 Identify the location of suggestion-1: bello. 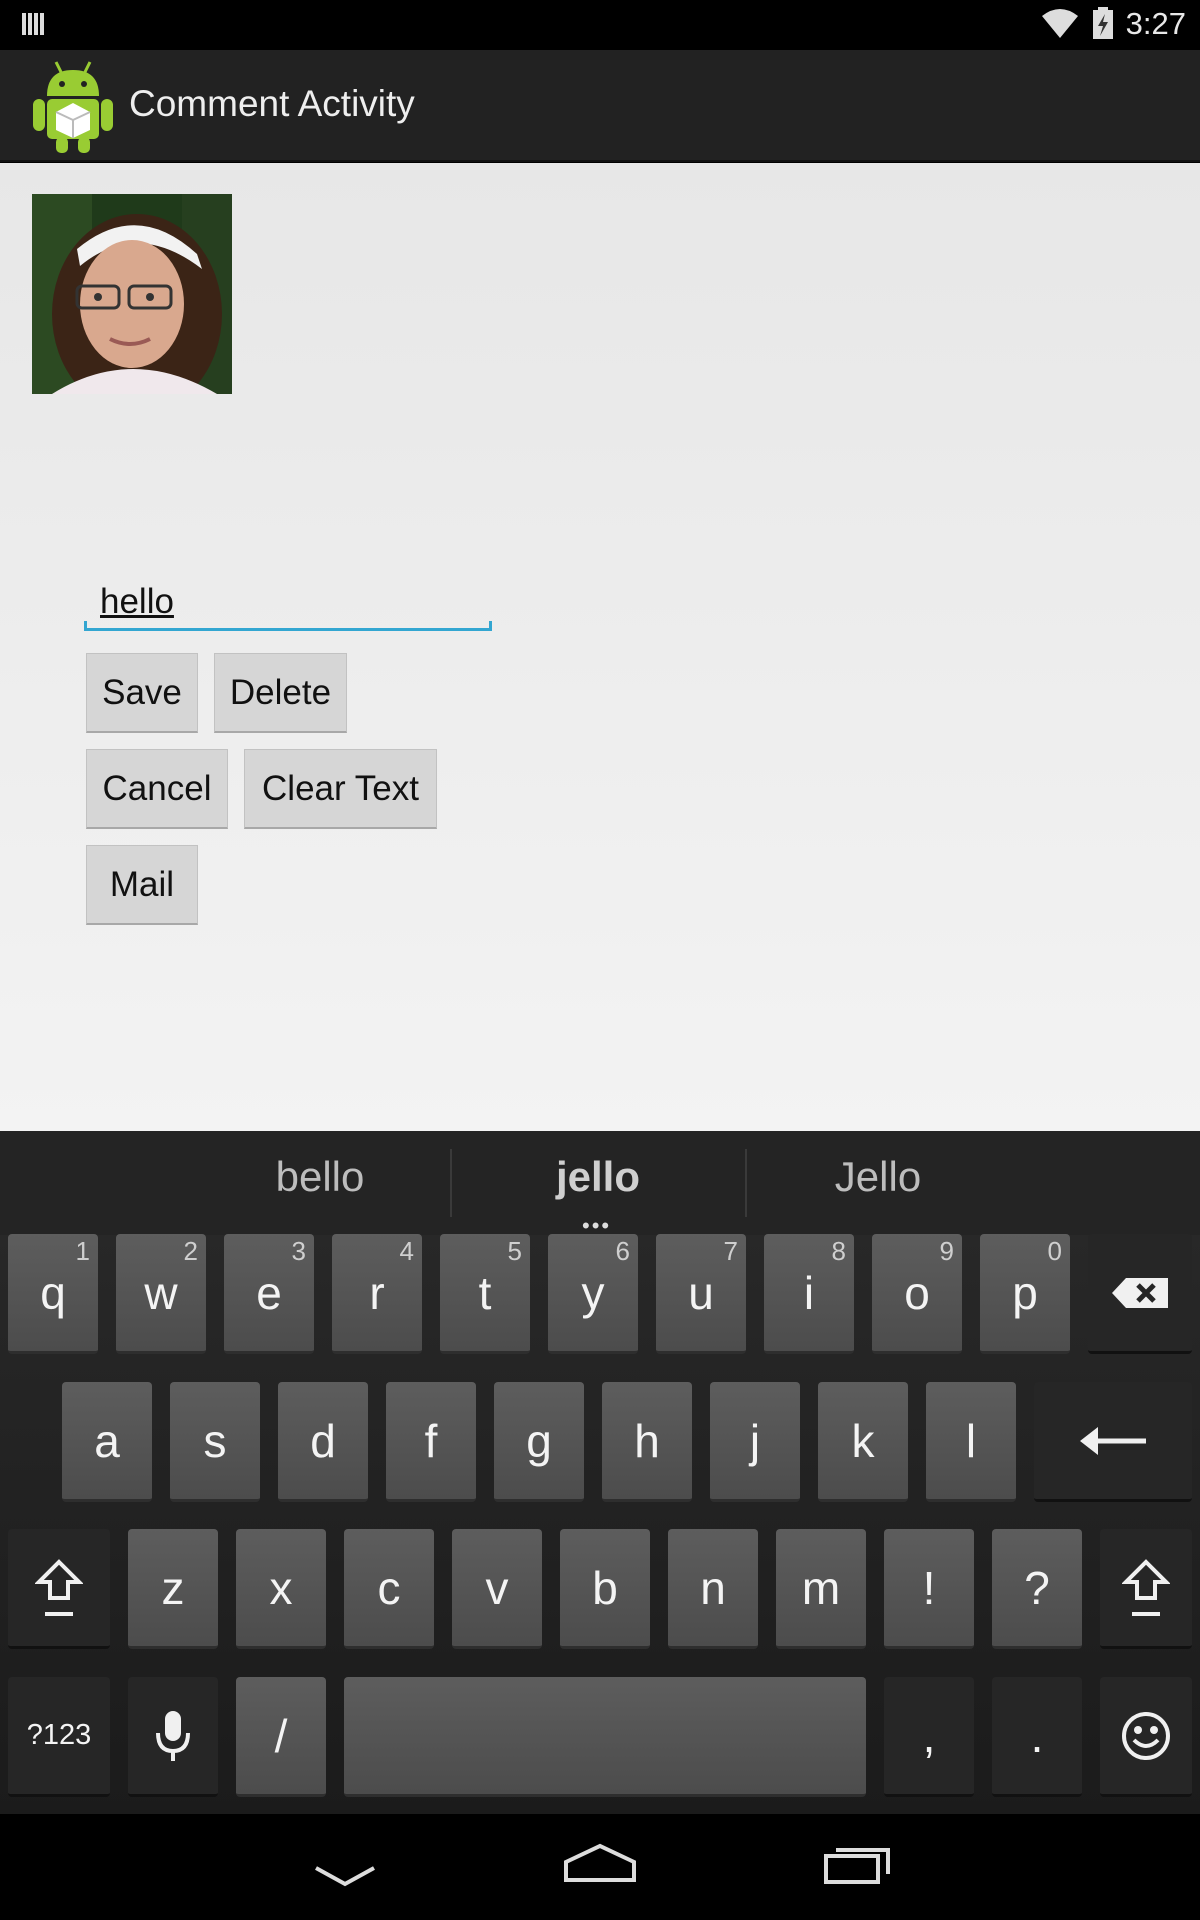
(320, 1177).